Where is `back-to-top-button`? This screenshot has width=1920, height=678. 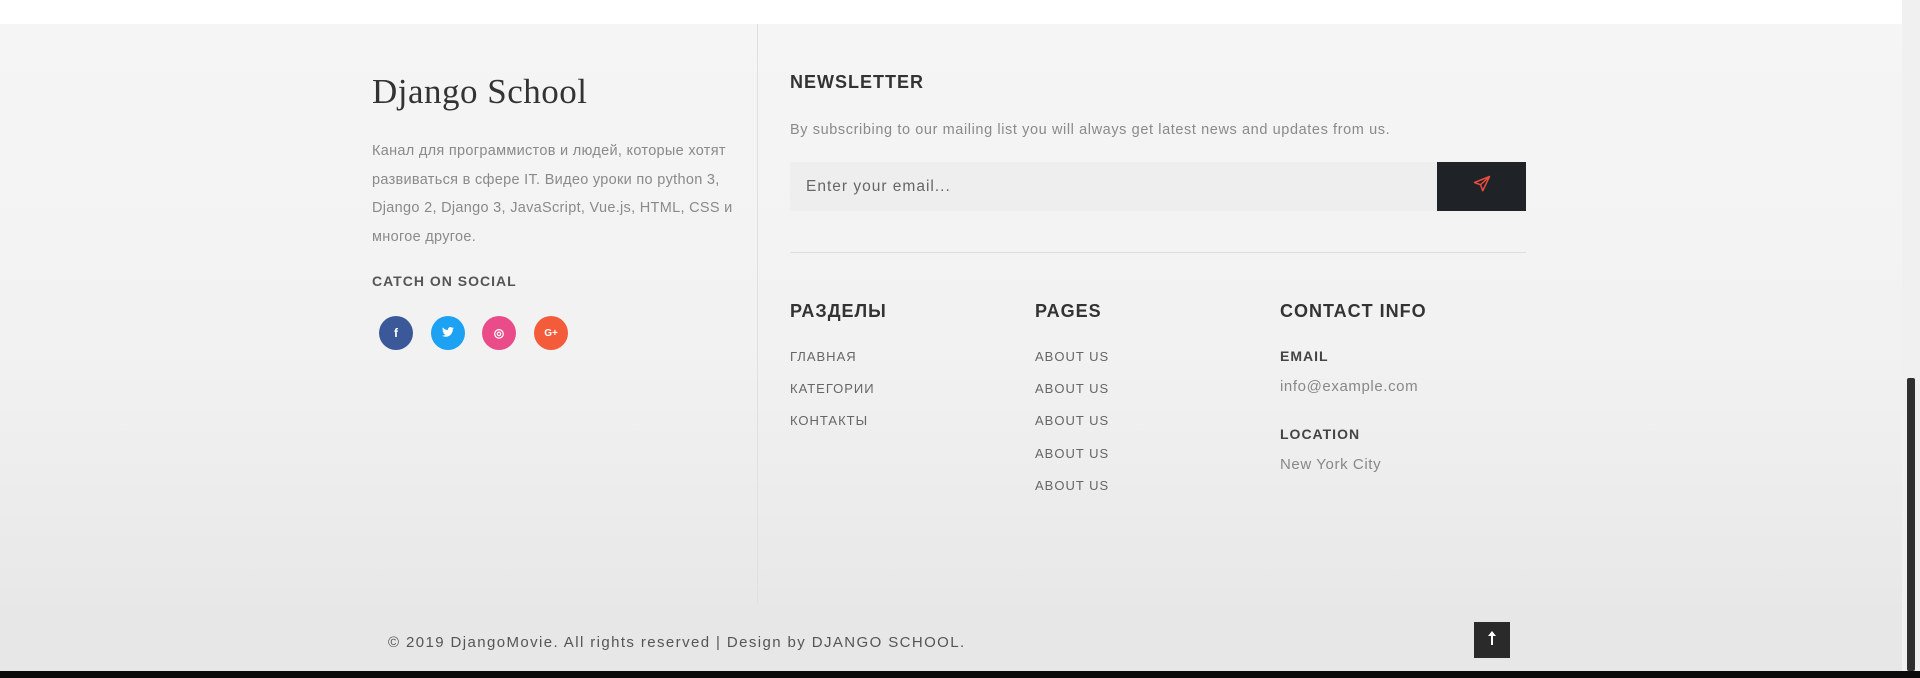
back-to-top-button is located at coordinates (1492, 640).